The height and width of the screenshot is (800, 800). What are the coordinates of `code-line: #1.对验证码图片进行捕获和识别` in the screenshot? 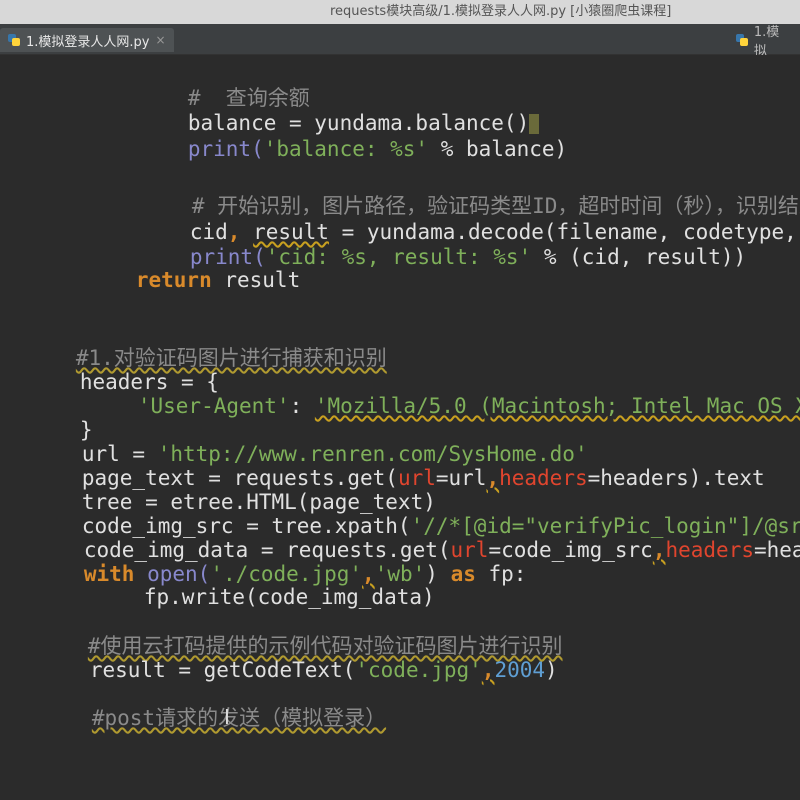 It's located at (231, 358).